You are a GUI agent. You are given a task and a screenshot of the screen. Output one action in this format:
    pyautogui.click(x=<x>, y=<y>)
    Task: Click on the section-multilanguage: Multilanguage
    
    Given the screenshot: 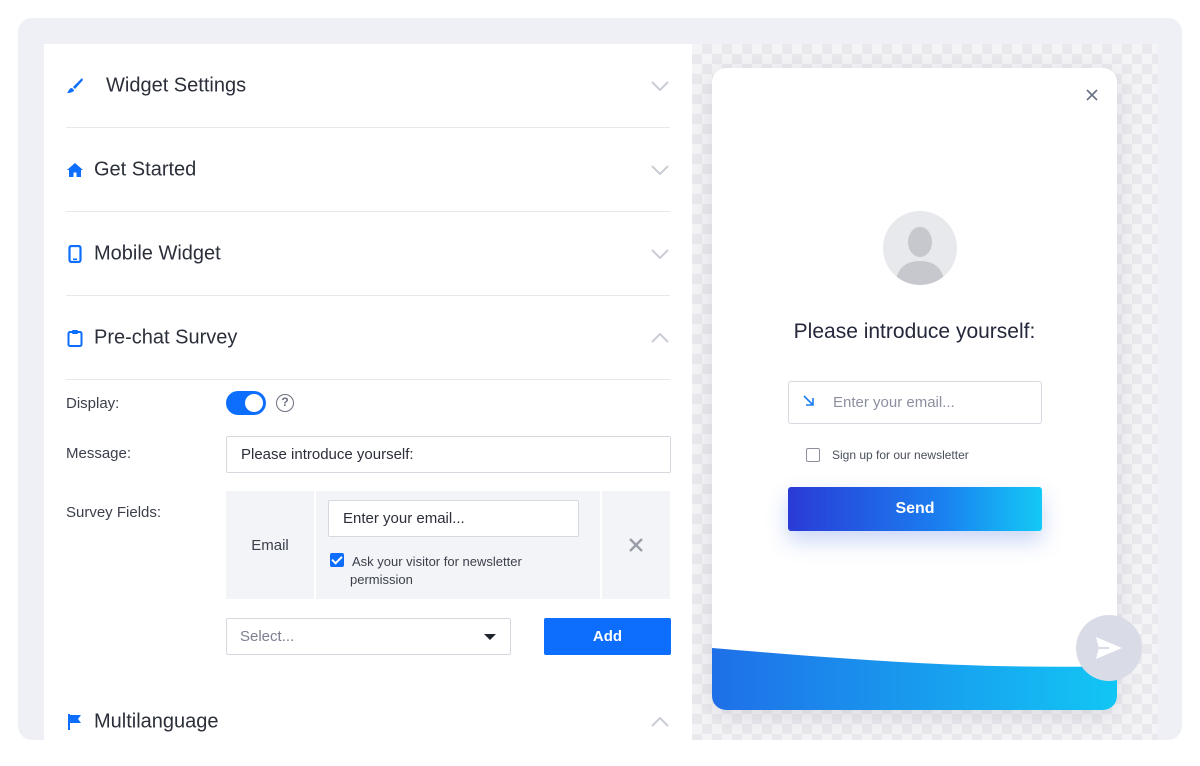 What is the action you would take?
    pyautogui.click(x=368, y=710)
    